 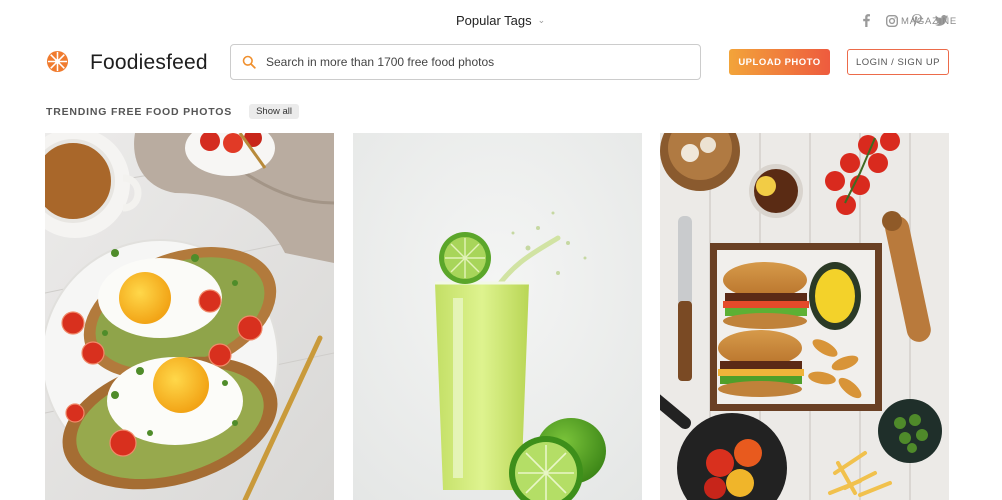 I want to click on show-all-button: Show all, so click(x=274, y=111).